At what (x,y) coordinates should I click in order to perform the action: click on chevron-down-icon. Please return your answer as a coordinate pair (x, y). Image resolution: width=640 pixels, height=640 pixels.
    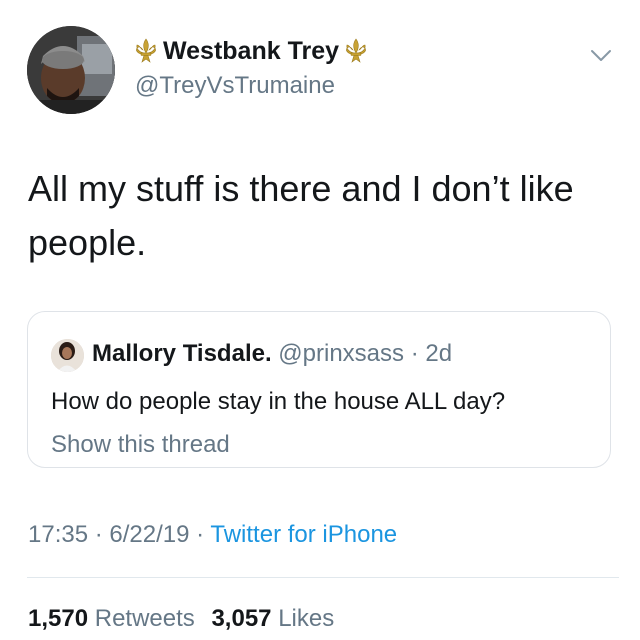
    Looking at the image, I should click on (601, 56).